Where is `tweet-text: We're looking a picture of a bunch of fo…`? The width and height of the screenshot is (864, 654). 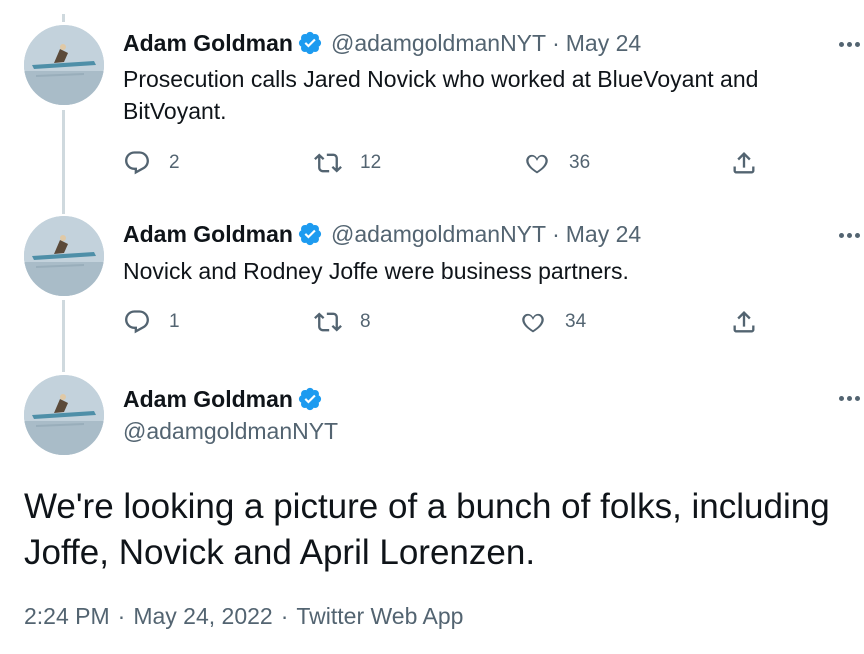 tweet-text: We're looking a picture of a bunch of fo… is located at coordinates (427, 529).